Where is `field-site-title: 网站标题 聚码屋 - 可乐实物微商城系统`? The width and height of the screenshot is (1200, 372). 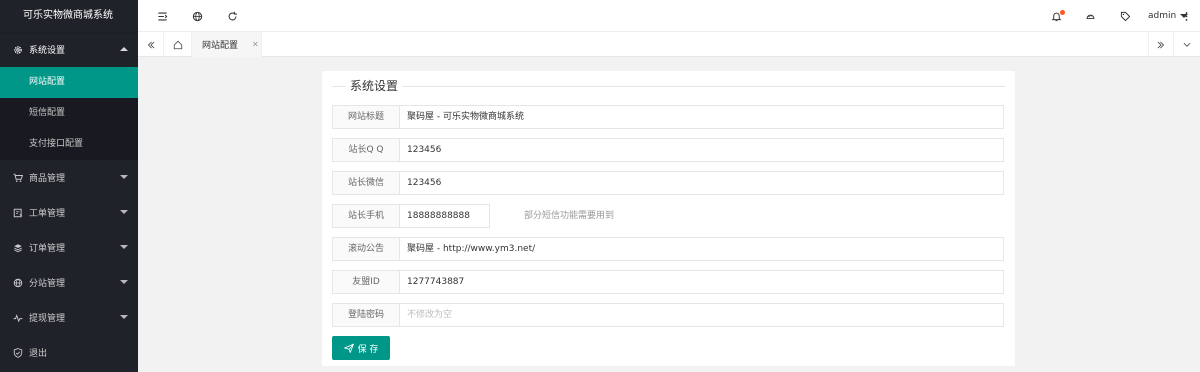 field-site-title: 网站标题 聚码屋 - 可乐实物微商城系统 is located at coordinates (668, 117).